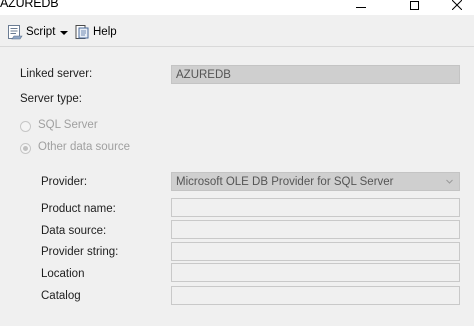 The height and width of the screenshot is (326, 474). I want to click on linked-server-value: AZUREDB, so click(203, 75).